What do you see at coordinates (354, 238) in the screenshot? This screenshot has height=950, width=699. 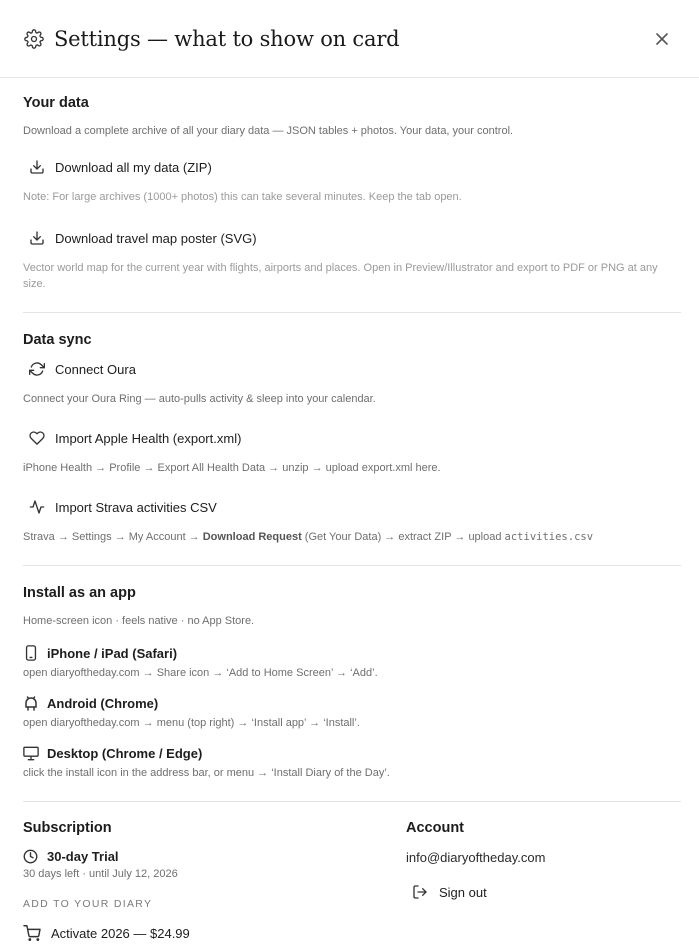 I see `download-poster-button: Download travel map poster (SVG)` at bounding box center [354, 238].